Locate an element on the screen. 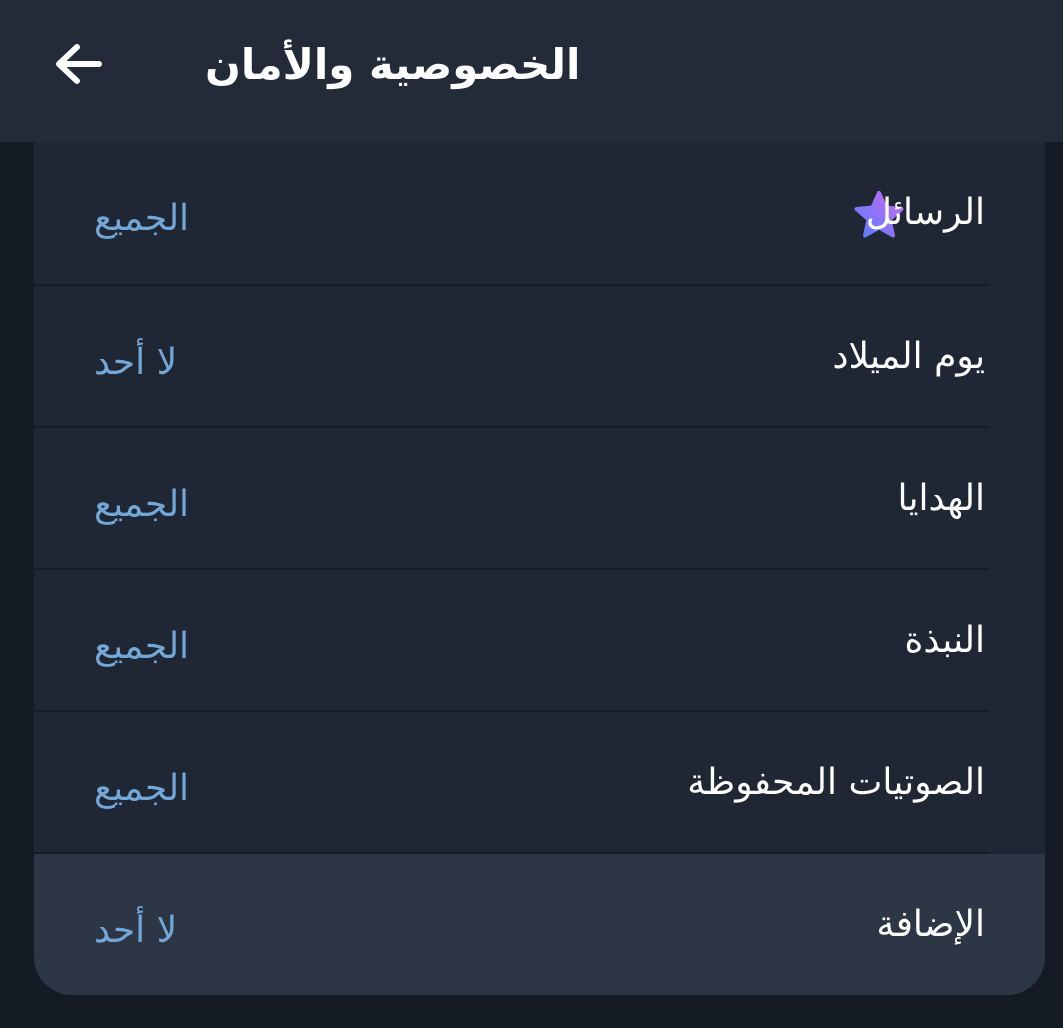 The width and height of the screenshot is (1063, 1028). setting-row-gifts: الهدايا الجميع is located at coordinates (539, 499).